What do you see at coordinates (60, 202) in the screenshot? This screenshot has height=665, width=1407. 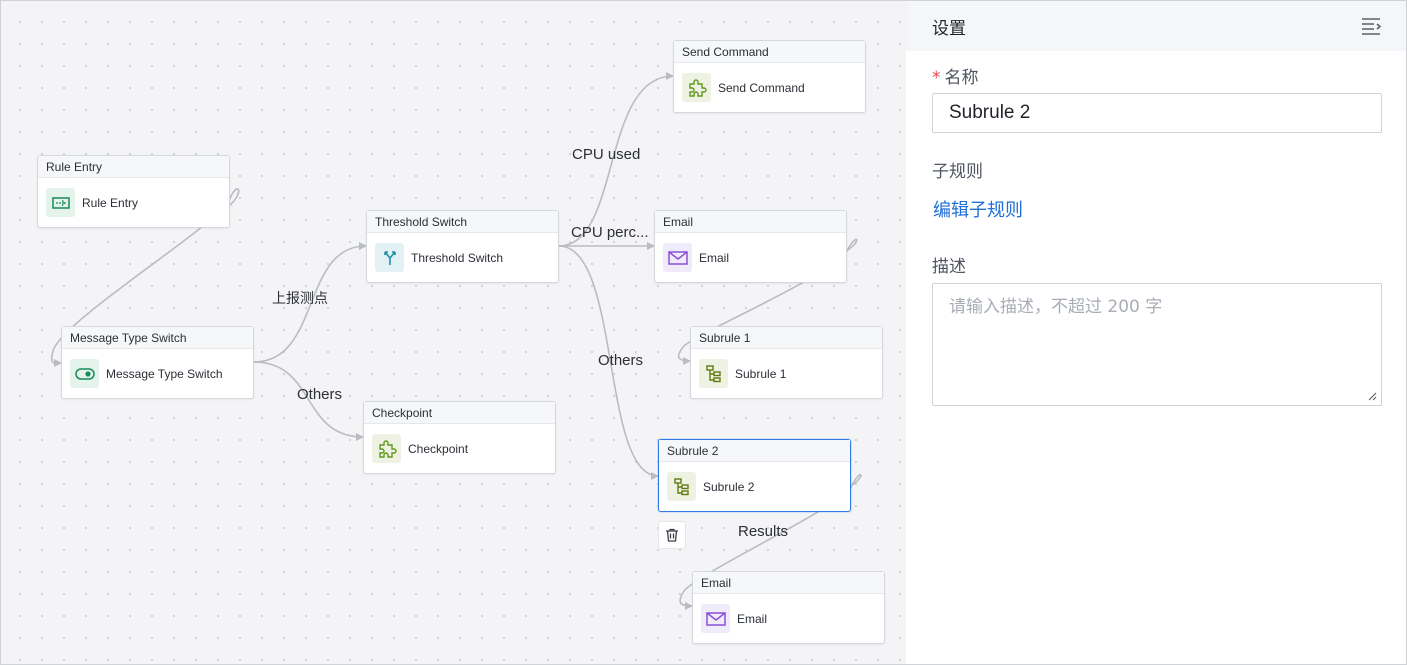 I see `rule-entry-icon` at bounding box center [60, 202].